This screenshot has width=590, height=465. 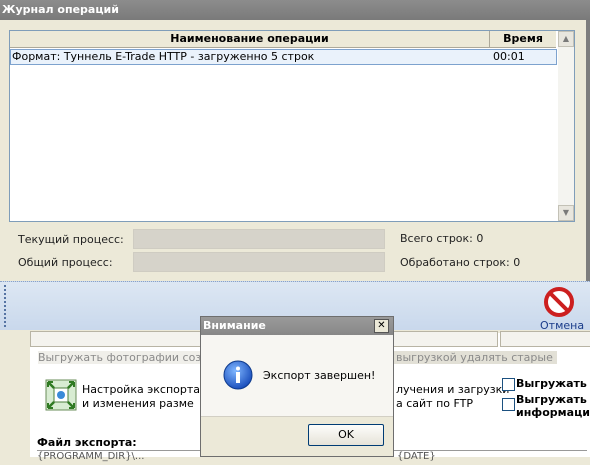 I want to click on dialog-message: Экспорт завершен!, so click(x=319, y=375).